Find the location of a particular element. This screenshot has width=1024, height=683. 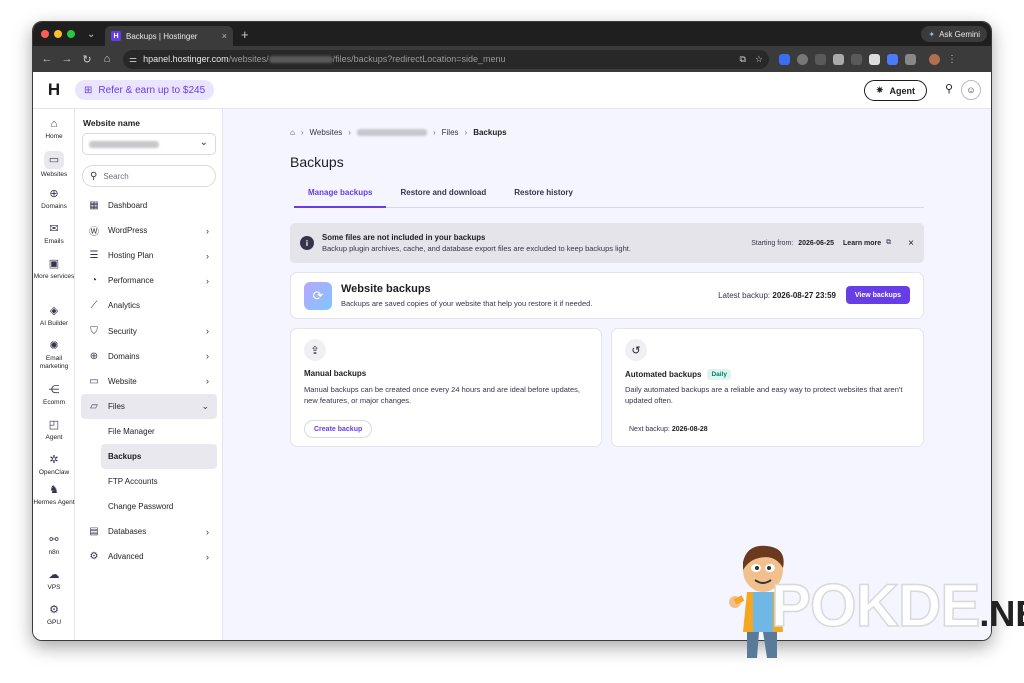

sidebar-subitem-ftp-accounts: FTP Accounts is located at coordinates (159, 481).